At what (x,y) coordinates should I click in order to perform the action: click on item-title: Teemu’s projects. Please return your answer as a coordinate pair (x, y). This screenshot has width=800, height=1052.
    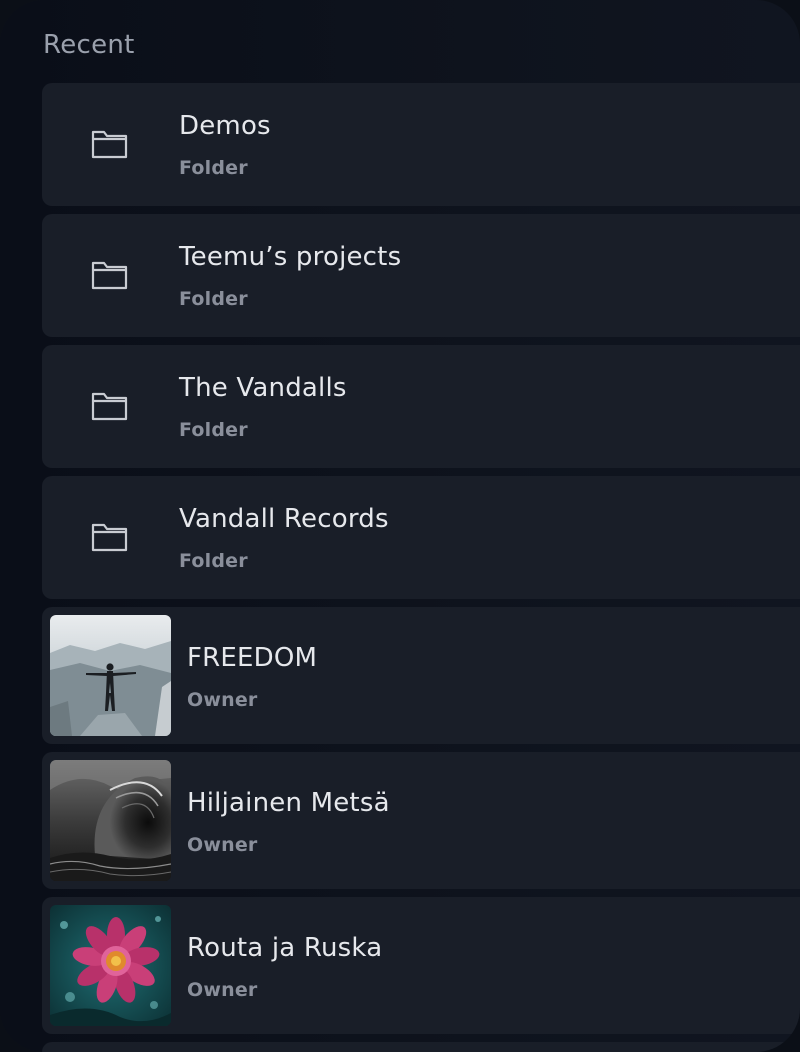
    Looking at the image, I should click on (290, 257).